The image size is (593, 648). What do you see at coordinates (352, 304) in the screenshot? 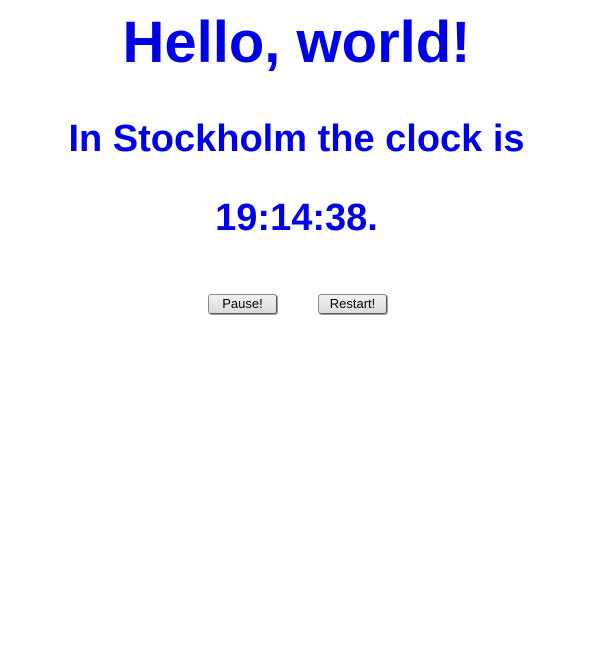
I see `restart-button: Restart!` at bounding box center [352, 304].